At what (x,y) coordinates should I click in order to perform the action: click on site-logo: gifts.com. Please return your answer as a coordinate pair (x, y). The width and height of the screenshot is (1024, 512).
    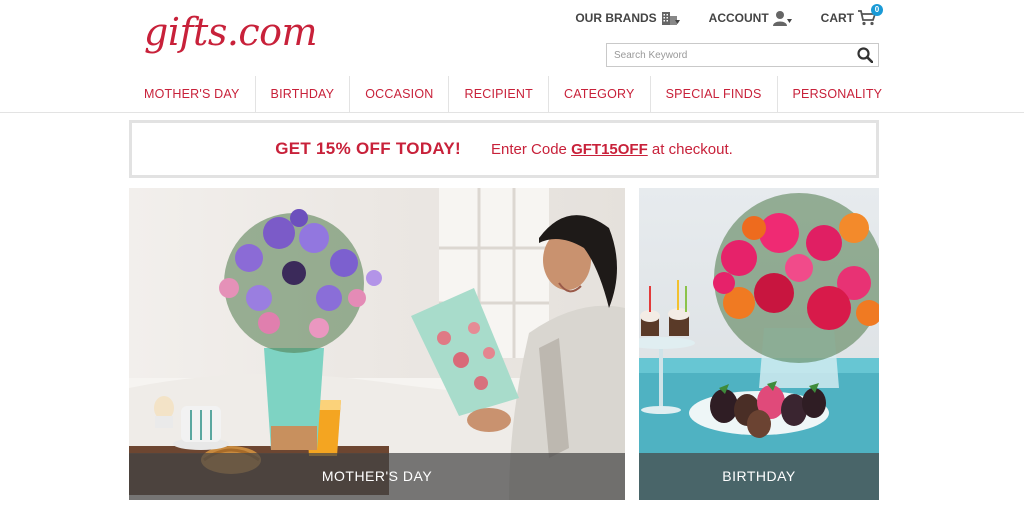
    Looking at the image, I should click on (231, 39).